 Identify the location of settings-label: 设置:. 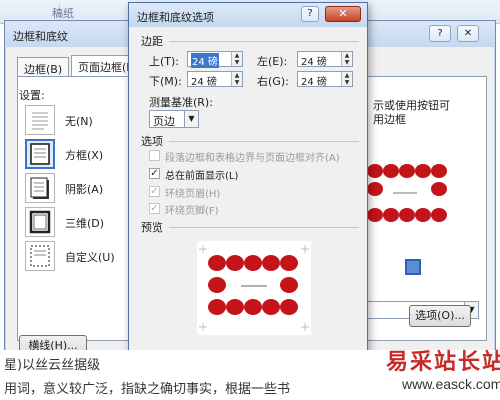
(32, 95).